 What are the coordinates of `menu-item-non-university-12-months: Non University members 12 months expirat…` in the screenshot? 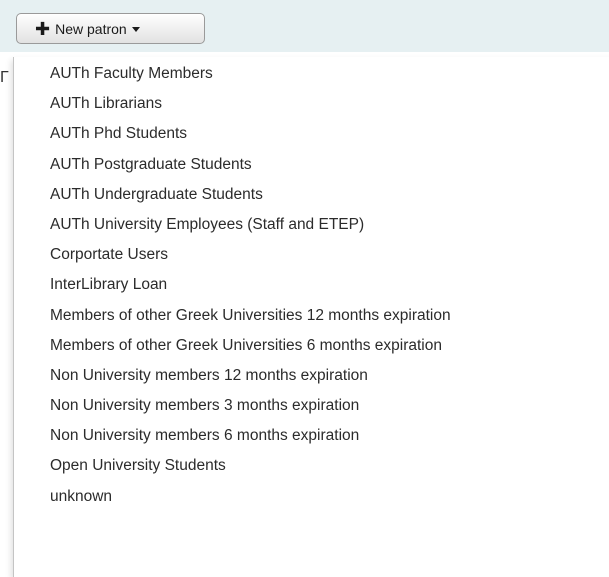 It's located at (311, 376).